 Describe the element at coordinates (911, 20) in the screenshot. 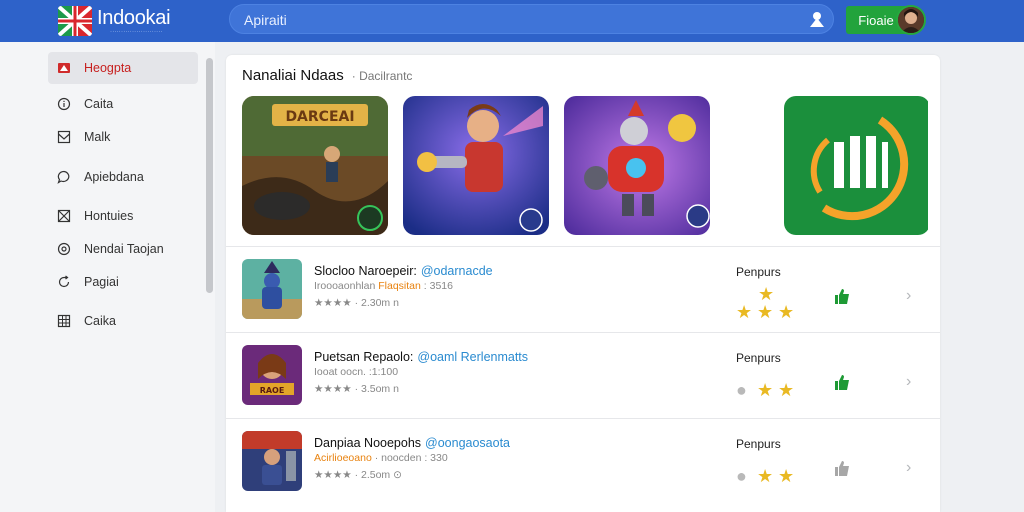

I see `avatar` at that location.